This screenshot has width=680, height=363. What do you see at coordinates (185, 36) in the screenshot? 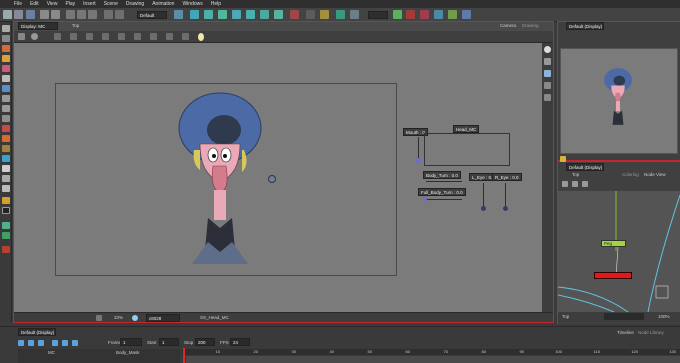
I see `view-tool9-icon` at bounding box center [185, 36].